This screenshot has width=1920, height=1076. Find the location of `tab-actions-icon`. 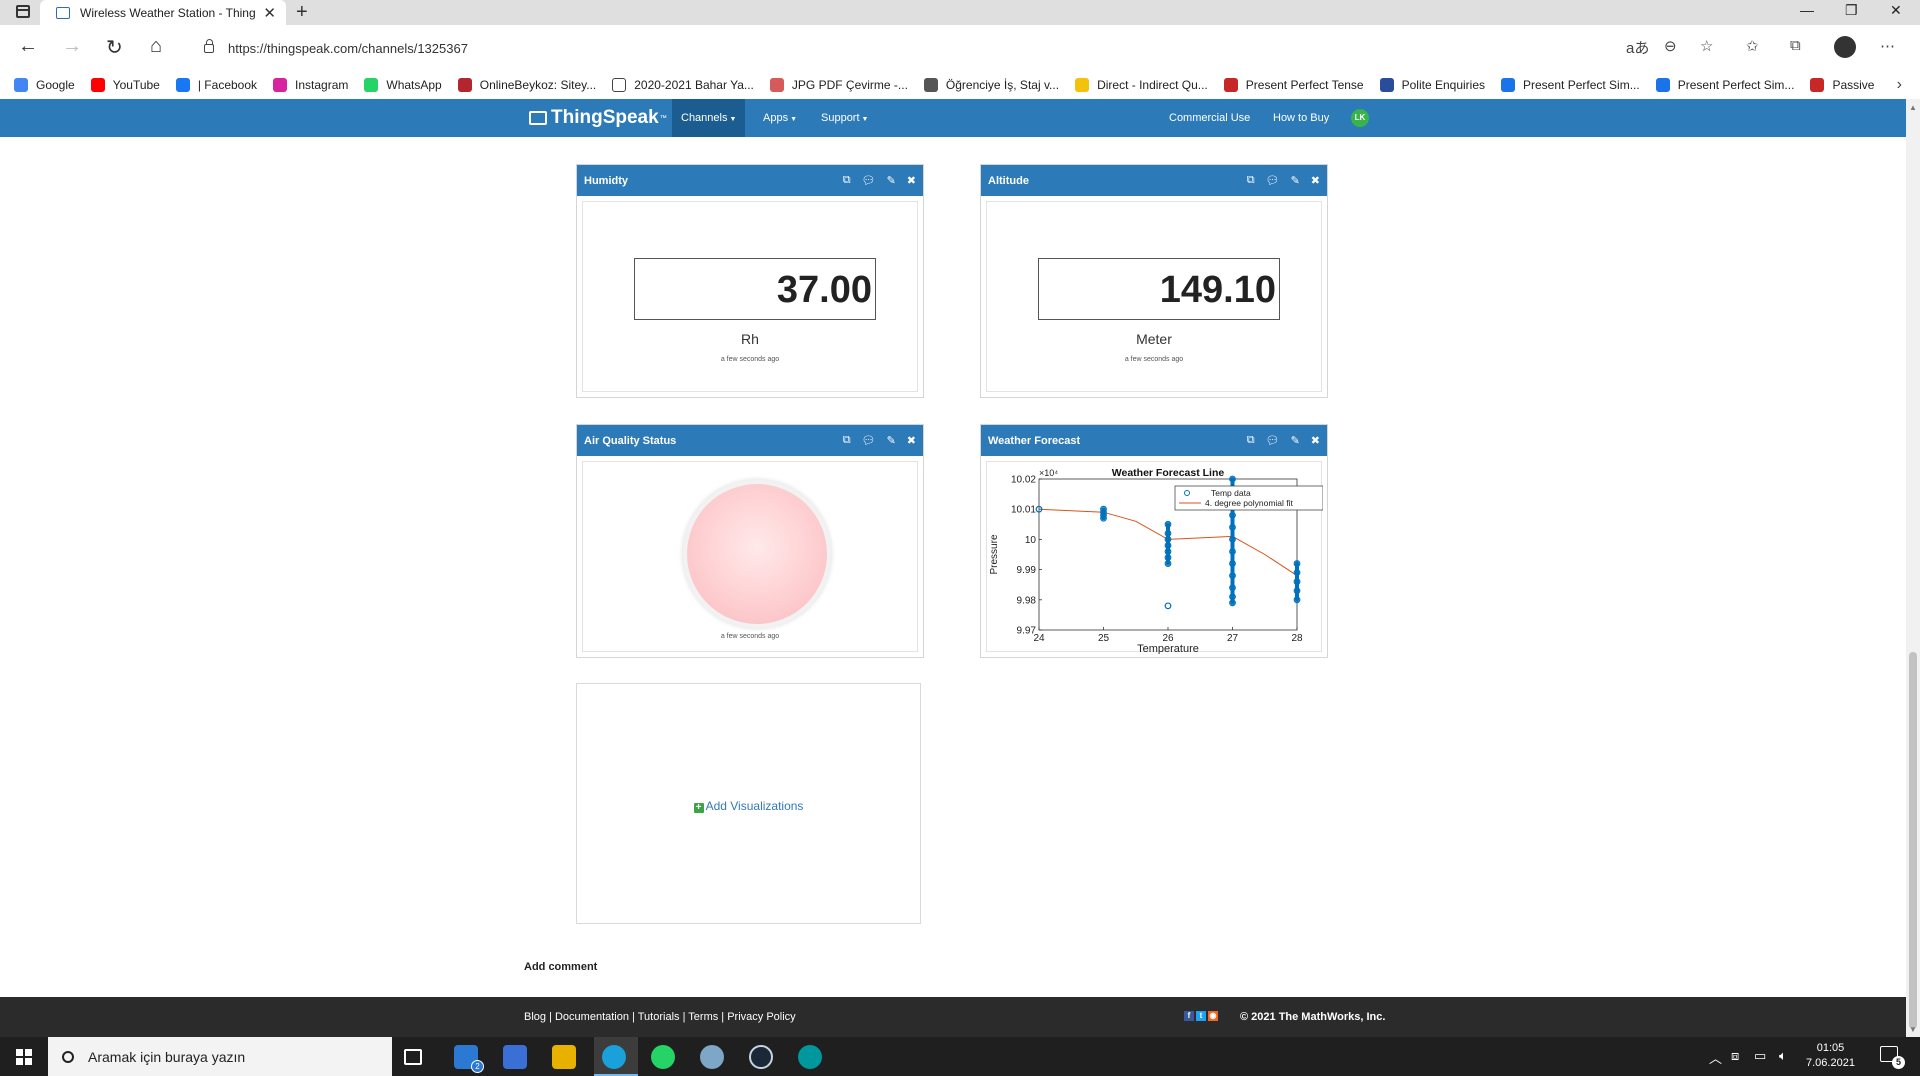

tab-actions-icon is located at coordinates (23, 11).